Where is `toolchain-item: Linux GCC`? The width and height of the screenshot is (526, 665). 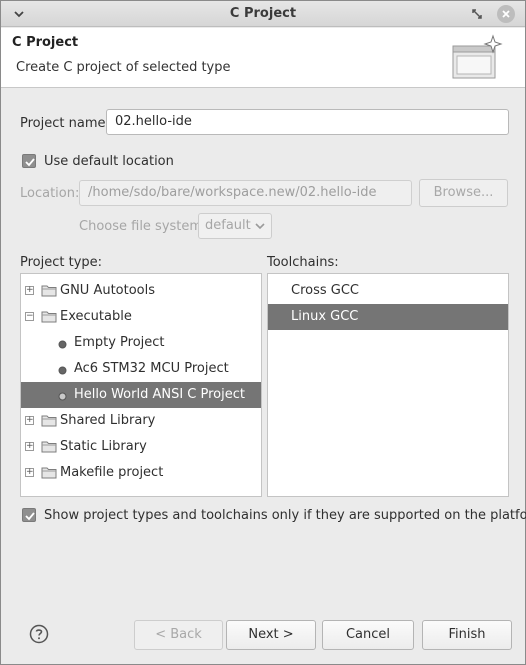 toolchain-item: Linux GCC is located at coordinates (388, 317).